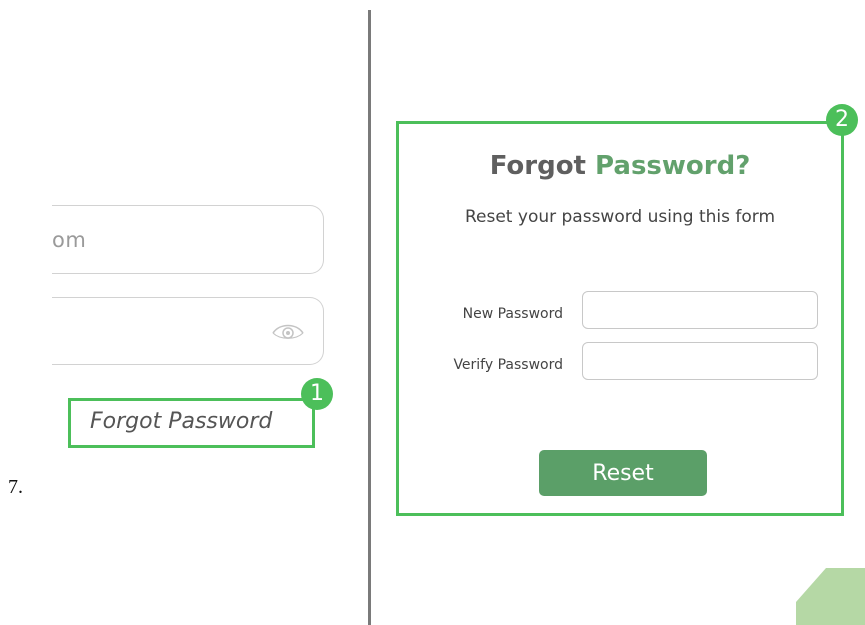 The image size is (865, 625). Describe the element at coordinates (620, 217) in the screenshot. I see `form-subtitle: Reset your password using this form` at that location.